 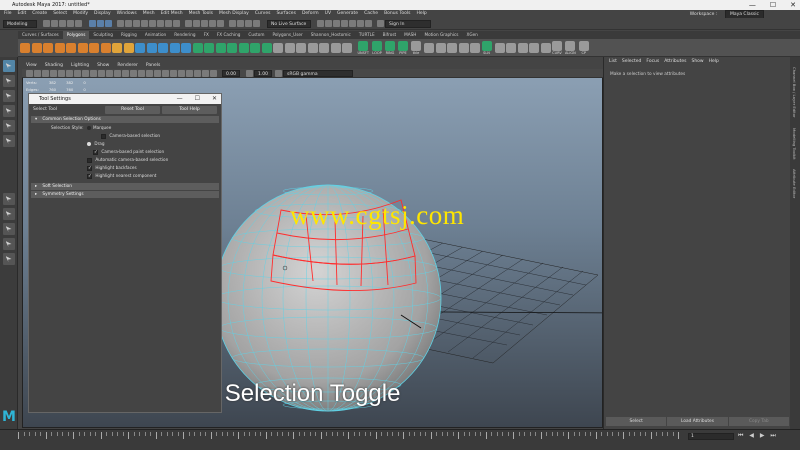 I want to click on select-hierarchy-icon, so click(x=92, y=23).